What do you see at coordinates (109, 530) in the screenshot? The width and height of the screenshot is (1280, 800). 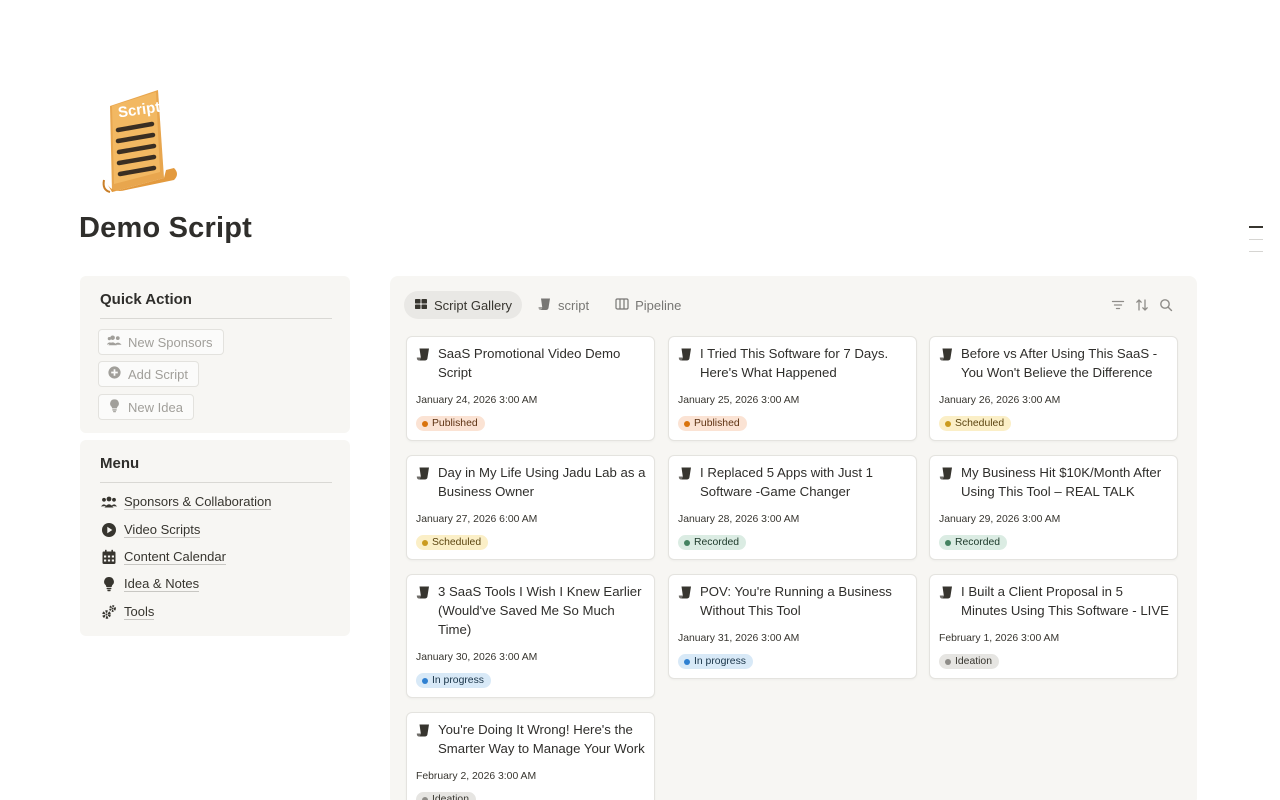 I see `play-circle-icon` at bounding box center [109, 530].